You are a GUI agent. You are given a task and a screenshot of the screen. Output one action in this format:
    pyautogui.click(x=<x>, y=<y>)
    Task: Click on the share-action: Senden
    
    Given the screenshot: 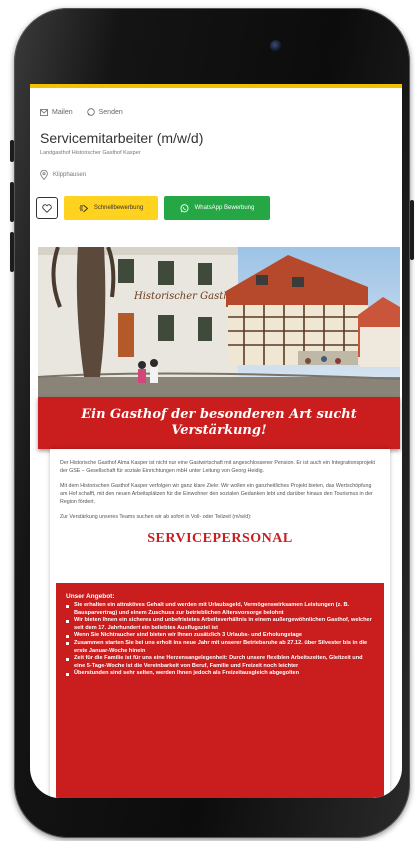 What is the action you would take?
    pyautogui.click(x=104, y=112)
    